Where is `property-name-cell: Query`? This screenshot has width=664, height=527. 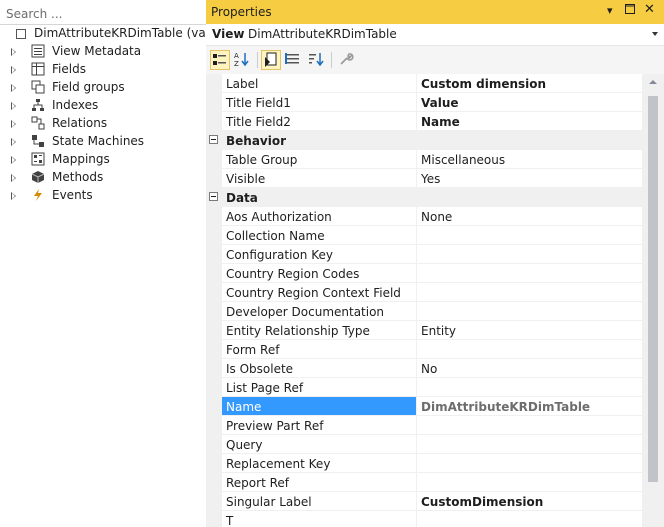
property-name-cell: Query is located at coordinates (319, 444).